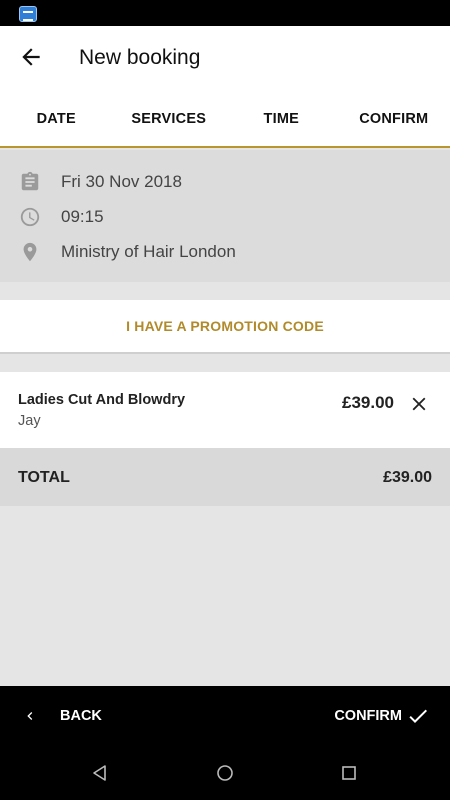 This screenshot has height=800, width=450. I want to click on tab-services: SERVICES, so click(169, 119).